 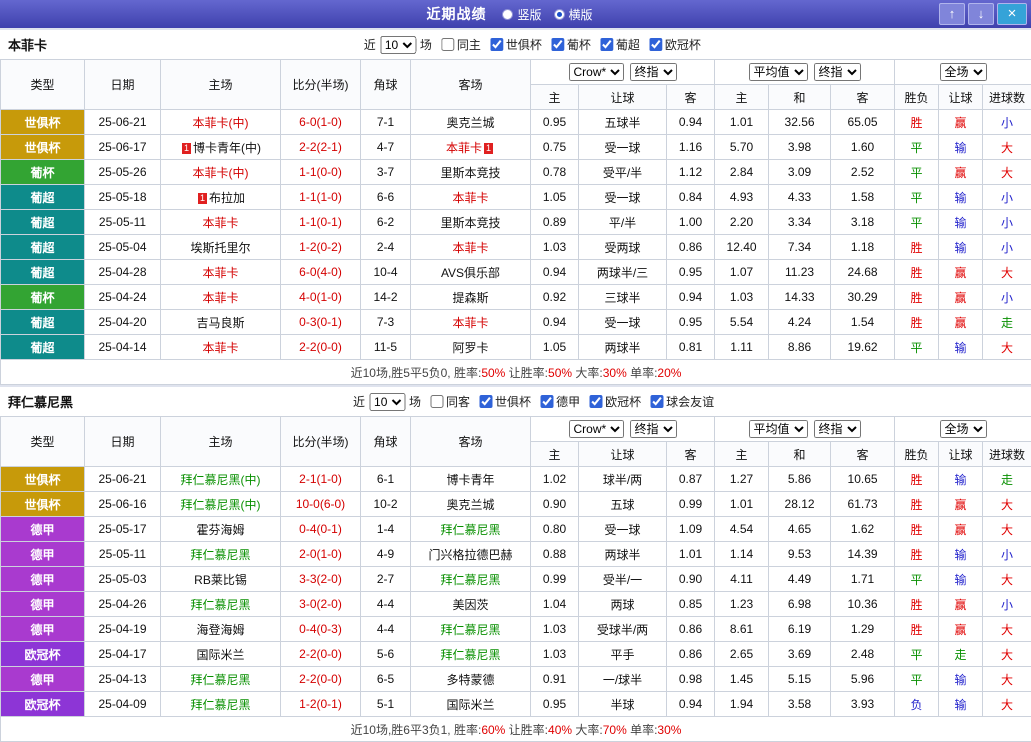 I want to click on same-venue-filter: 同客, so click(x=450, y=401).